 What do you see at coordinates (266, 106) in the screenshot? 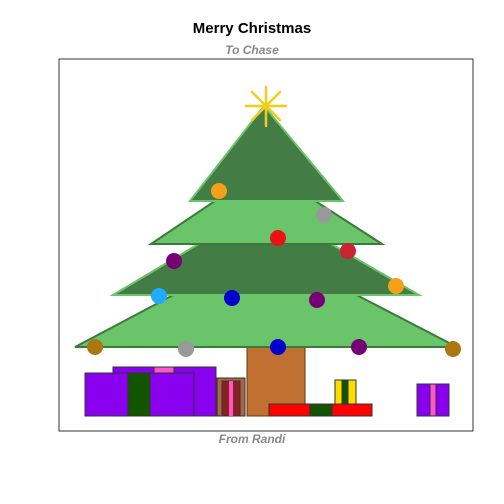
I see `star-icon` at bounding box center [266, 106].